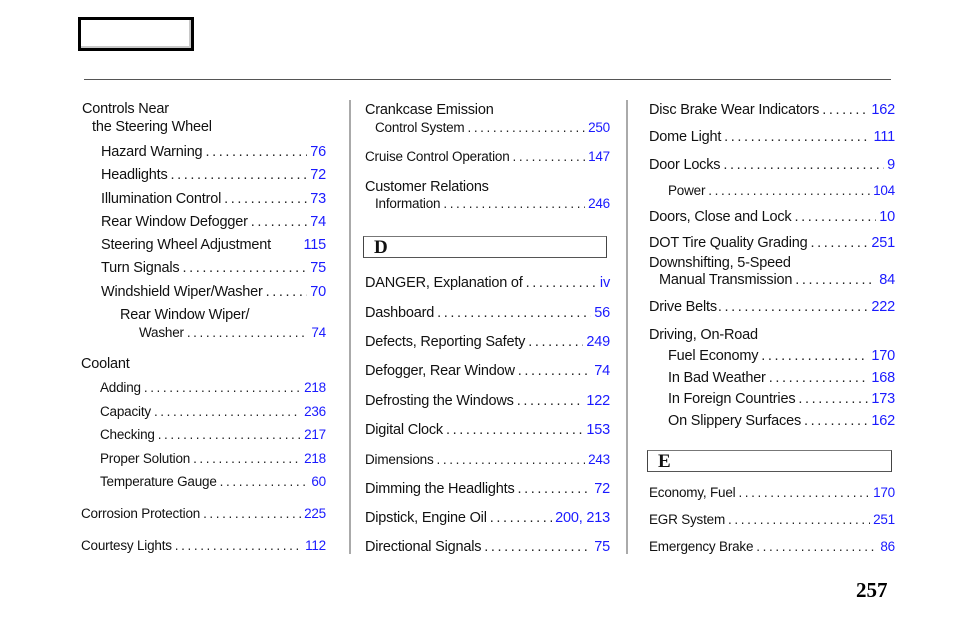 This screenshot has height=625, width=954. Describe the element at coordinates (315, 411) in the screenshot. I see `page-link: 236` at that location.